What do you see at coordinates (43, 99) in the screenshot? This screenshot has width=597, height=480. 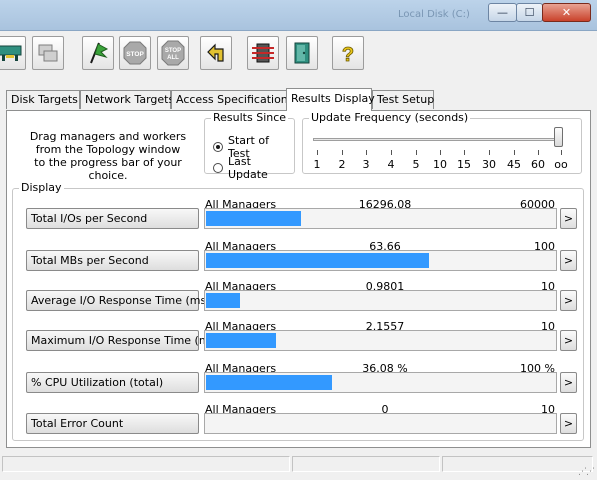 I see `tab-disk-targets: Disk Targets` at bounding box center [43, 99].